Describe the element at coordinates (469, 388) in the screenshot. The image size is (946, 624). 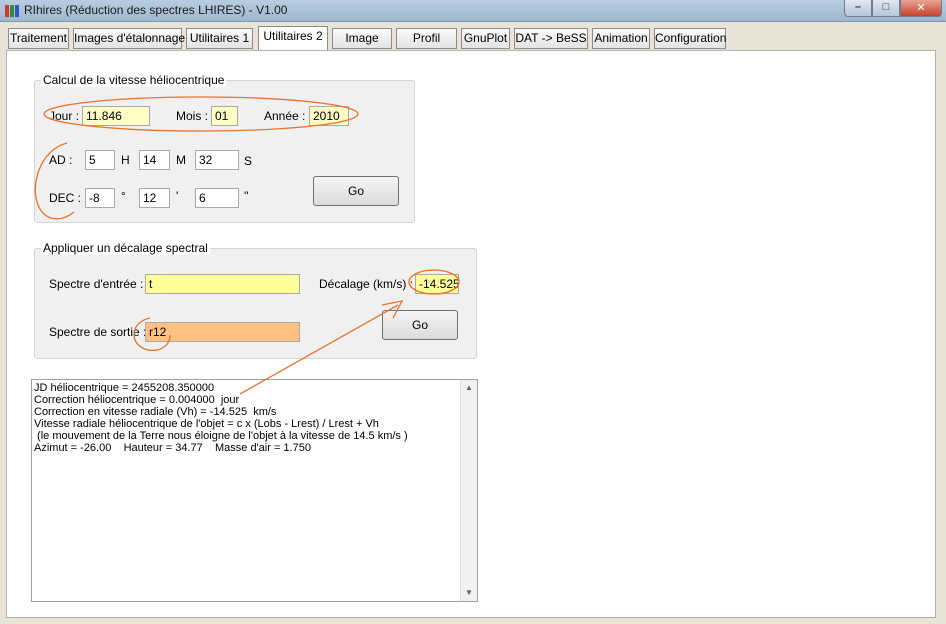
I see `scroll-up-icon: ▲` at that location.